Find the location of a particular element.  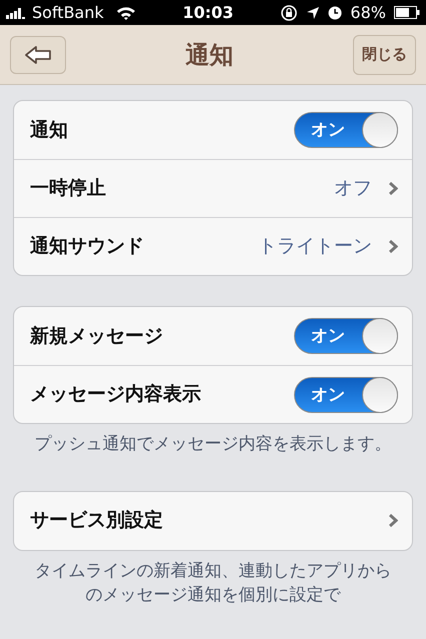

signal-icon is located at coordinates (17, 12).